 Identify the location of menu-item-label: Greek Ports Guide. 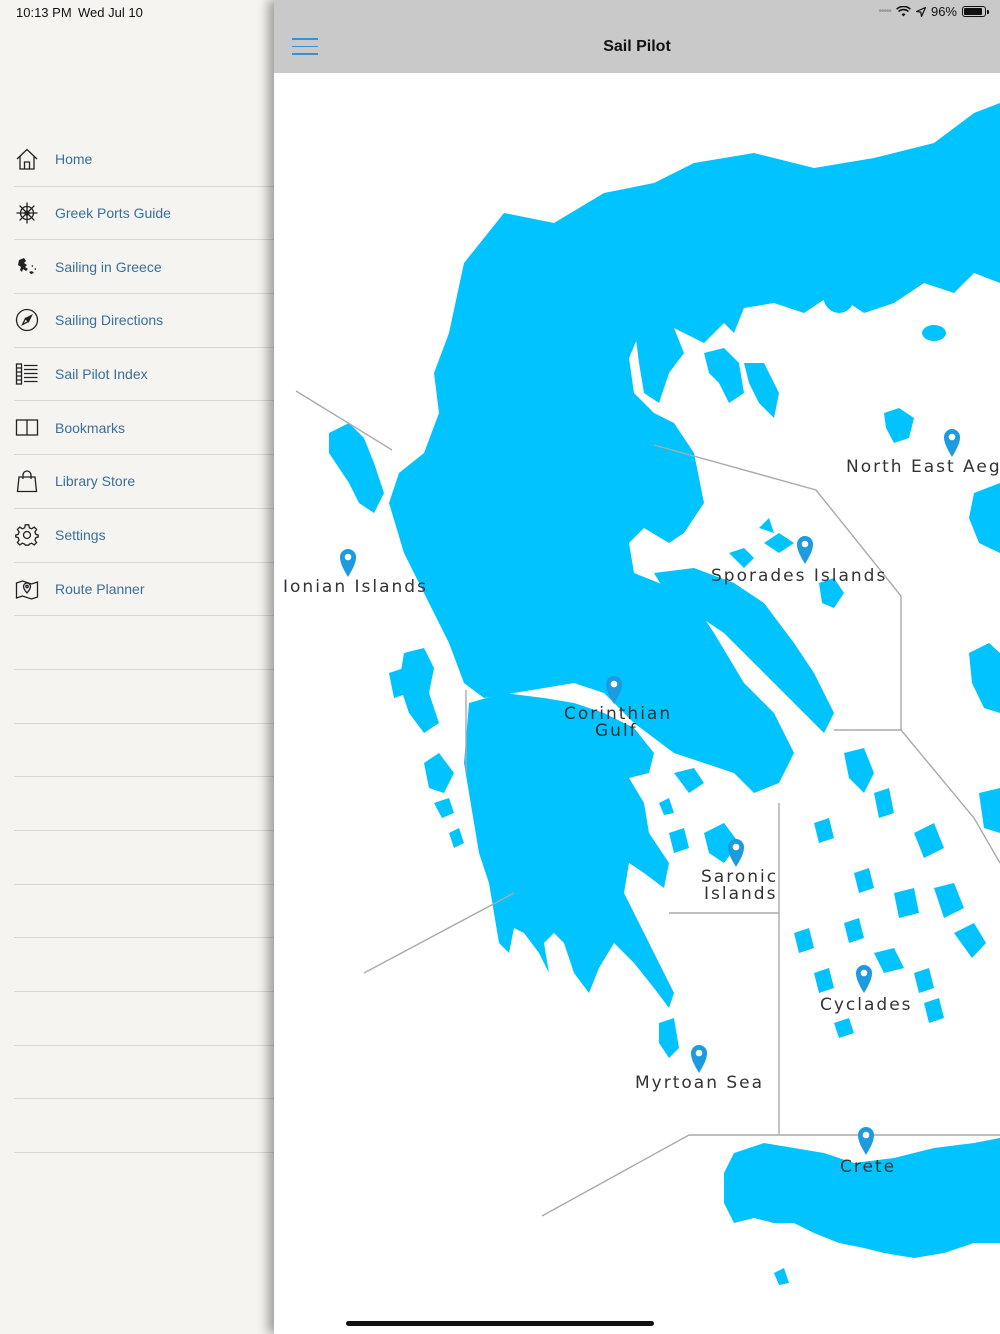
(113, 213).